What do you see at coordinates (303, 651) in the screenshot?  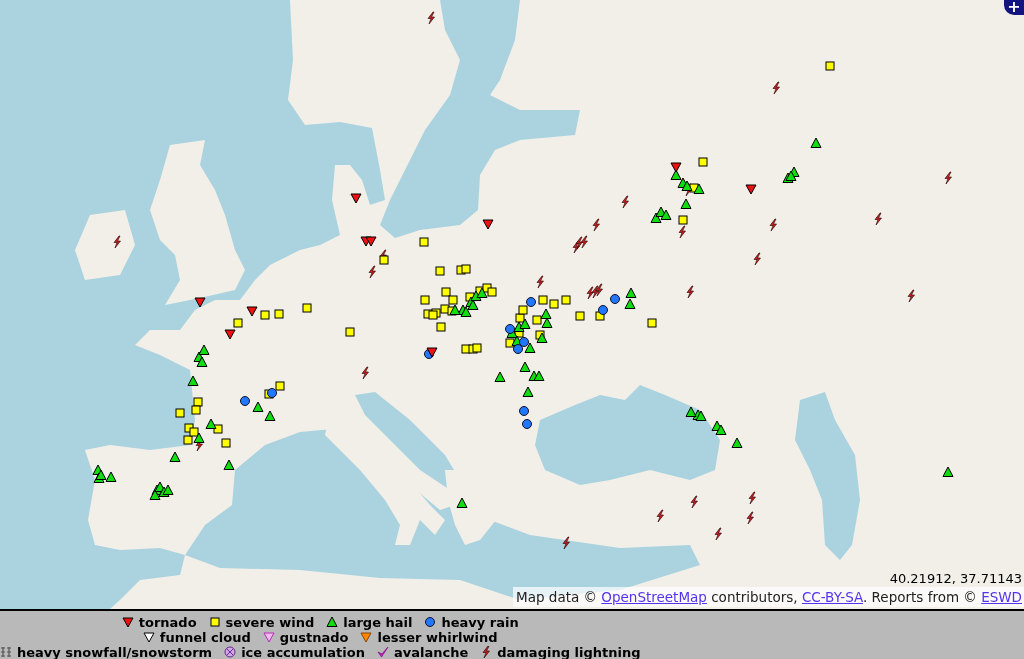 I see `legend-label: ice accumulation` at bounding box center [303, 651].